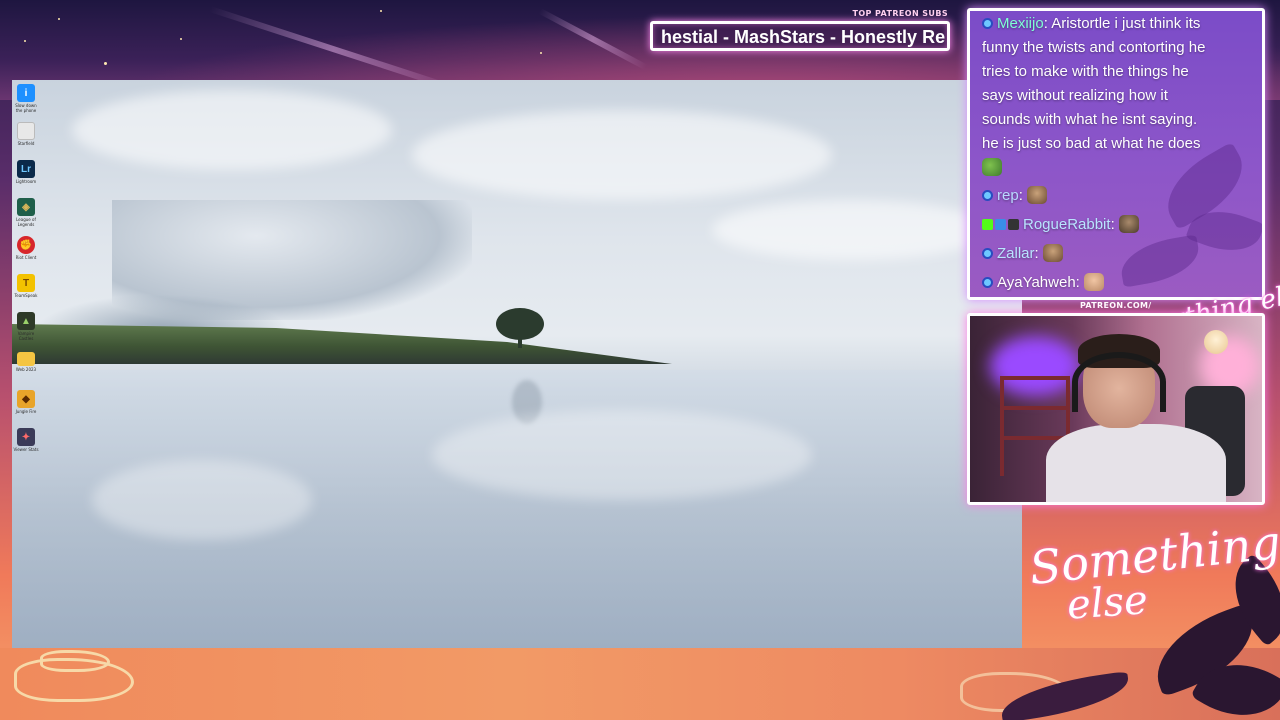 The height and width of the screenshot is (720, 1280). I want to click on chat-message: Zallar:, so click(1022, 254).